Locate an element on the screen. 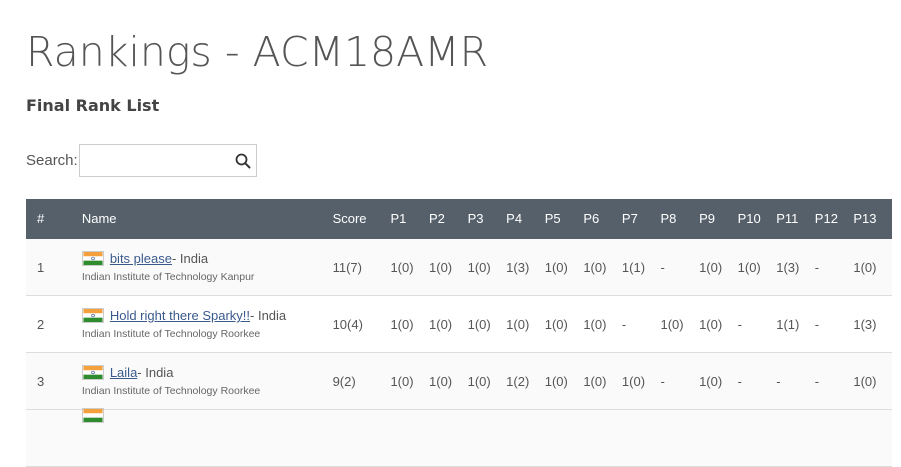 The height and width of the screenshot is (467, 901). page-title: Rankings - ACM18AMR is located at coordinates (257, 52).